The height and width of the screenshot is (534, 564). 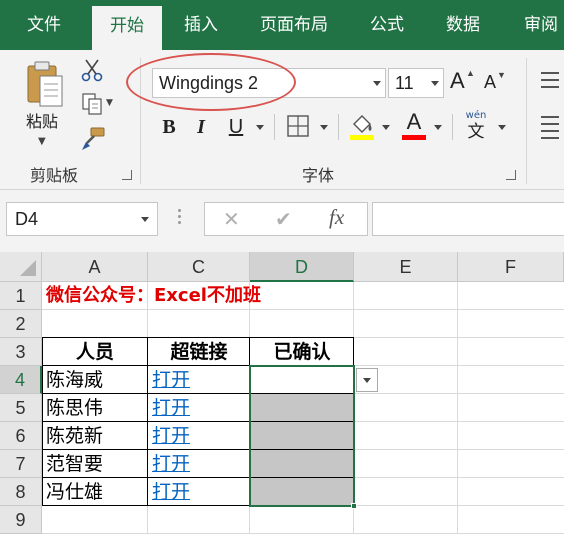 What do you see at coordinates (511, 175) in the screenshot?
I see `font-launcher-icon` at bounding box center [511, 175].